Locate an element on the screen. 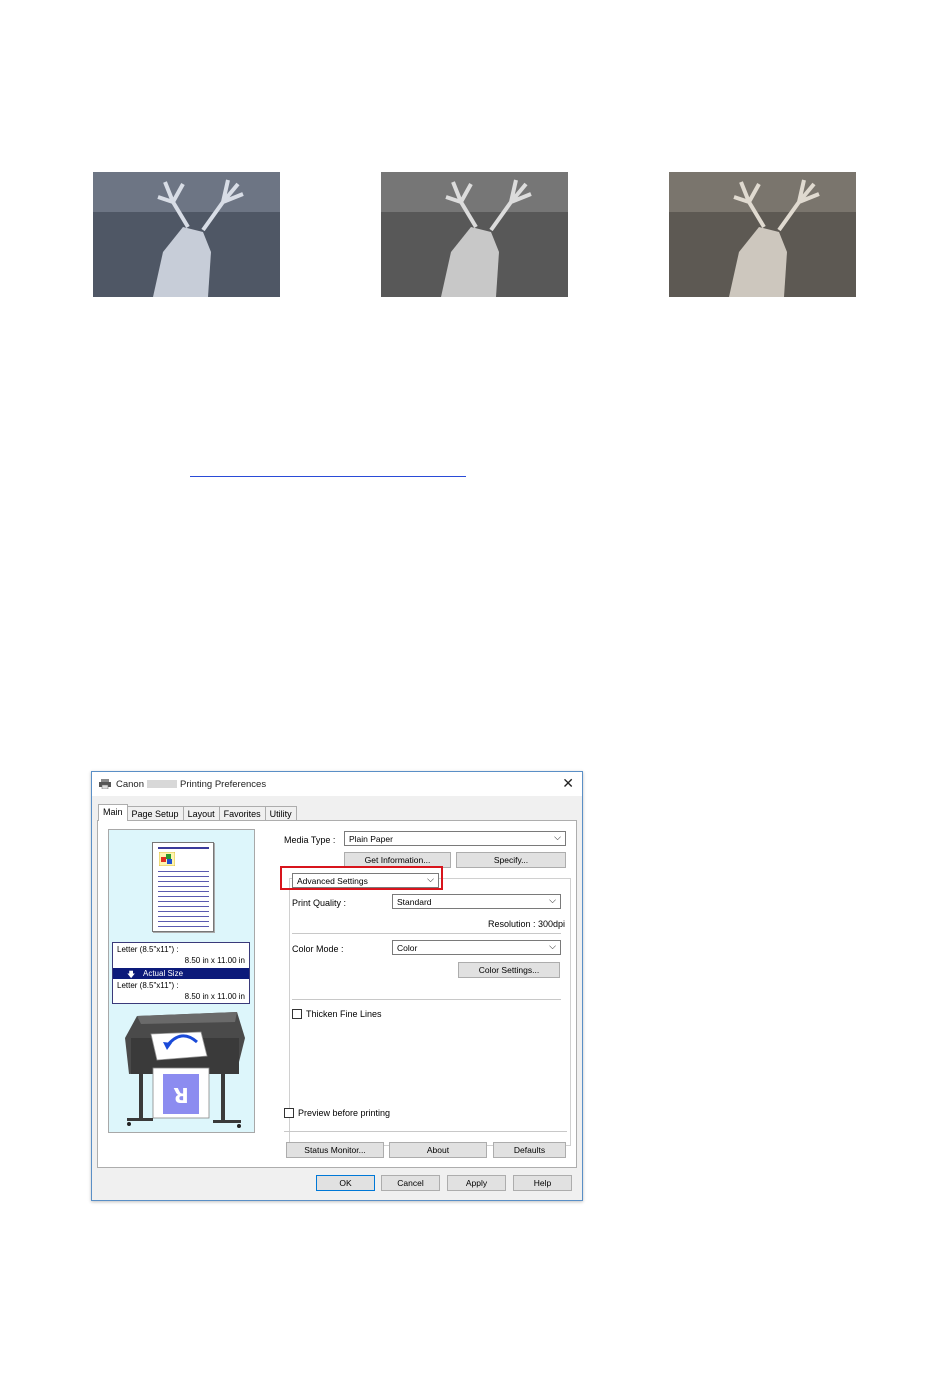 The height and width of the screenshot is (1397, 950). preview-before-printing-checkbox is located at coordinates (289, 1113).